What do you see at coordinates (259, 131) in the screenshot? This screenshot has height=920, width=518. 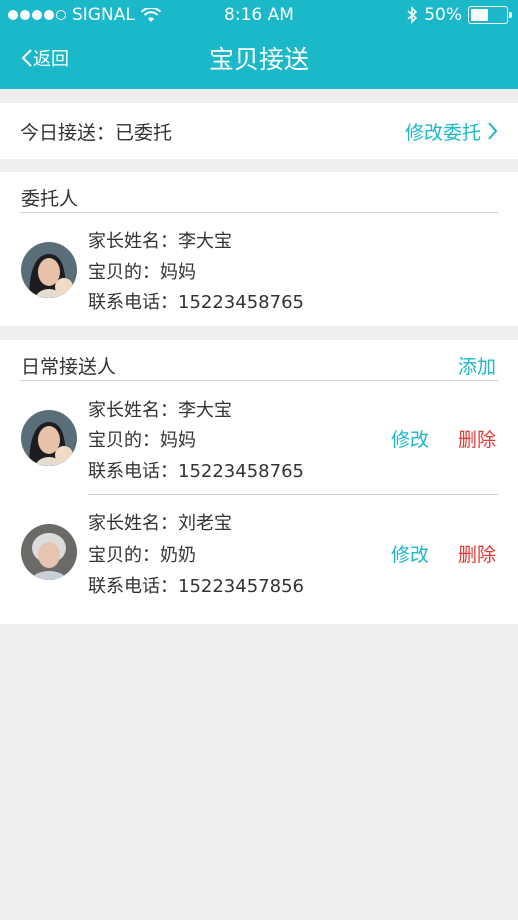 I see `today-pickup-row: 今日接送：已委托 修改委托` at bounding box center [259, 131].